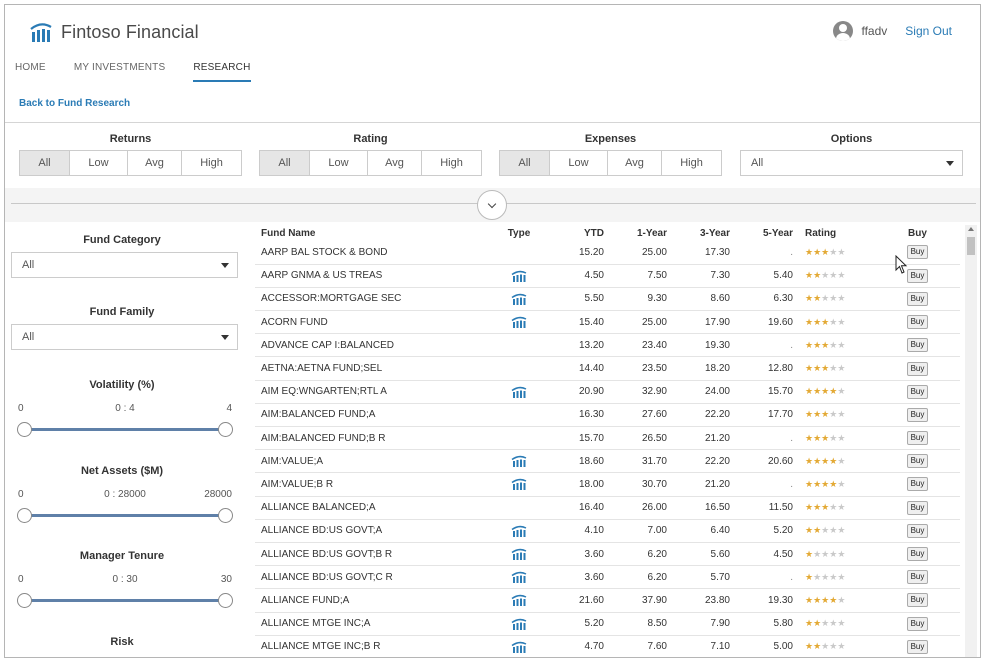 The width and height of the screenshot is (985, 662). I want to click on fund-name-cell: ALLIANCE MTGE INC;A, so click(372, 624).